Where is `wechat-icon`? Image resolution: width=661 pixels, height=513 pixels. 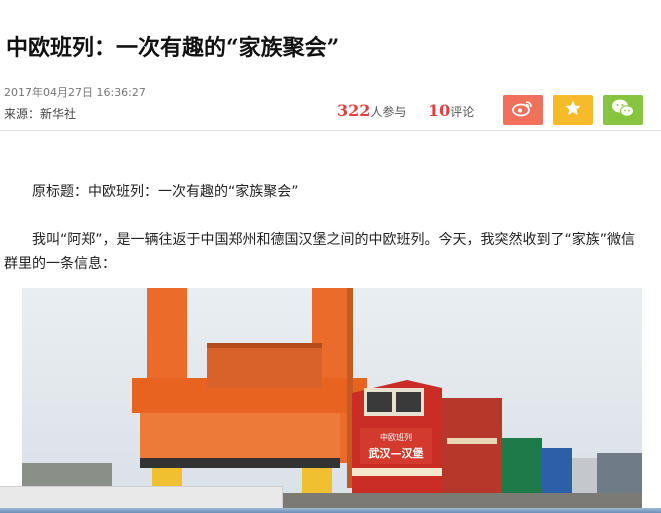
wechat-icon is located at coordinates (623, 110).